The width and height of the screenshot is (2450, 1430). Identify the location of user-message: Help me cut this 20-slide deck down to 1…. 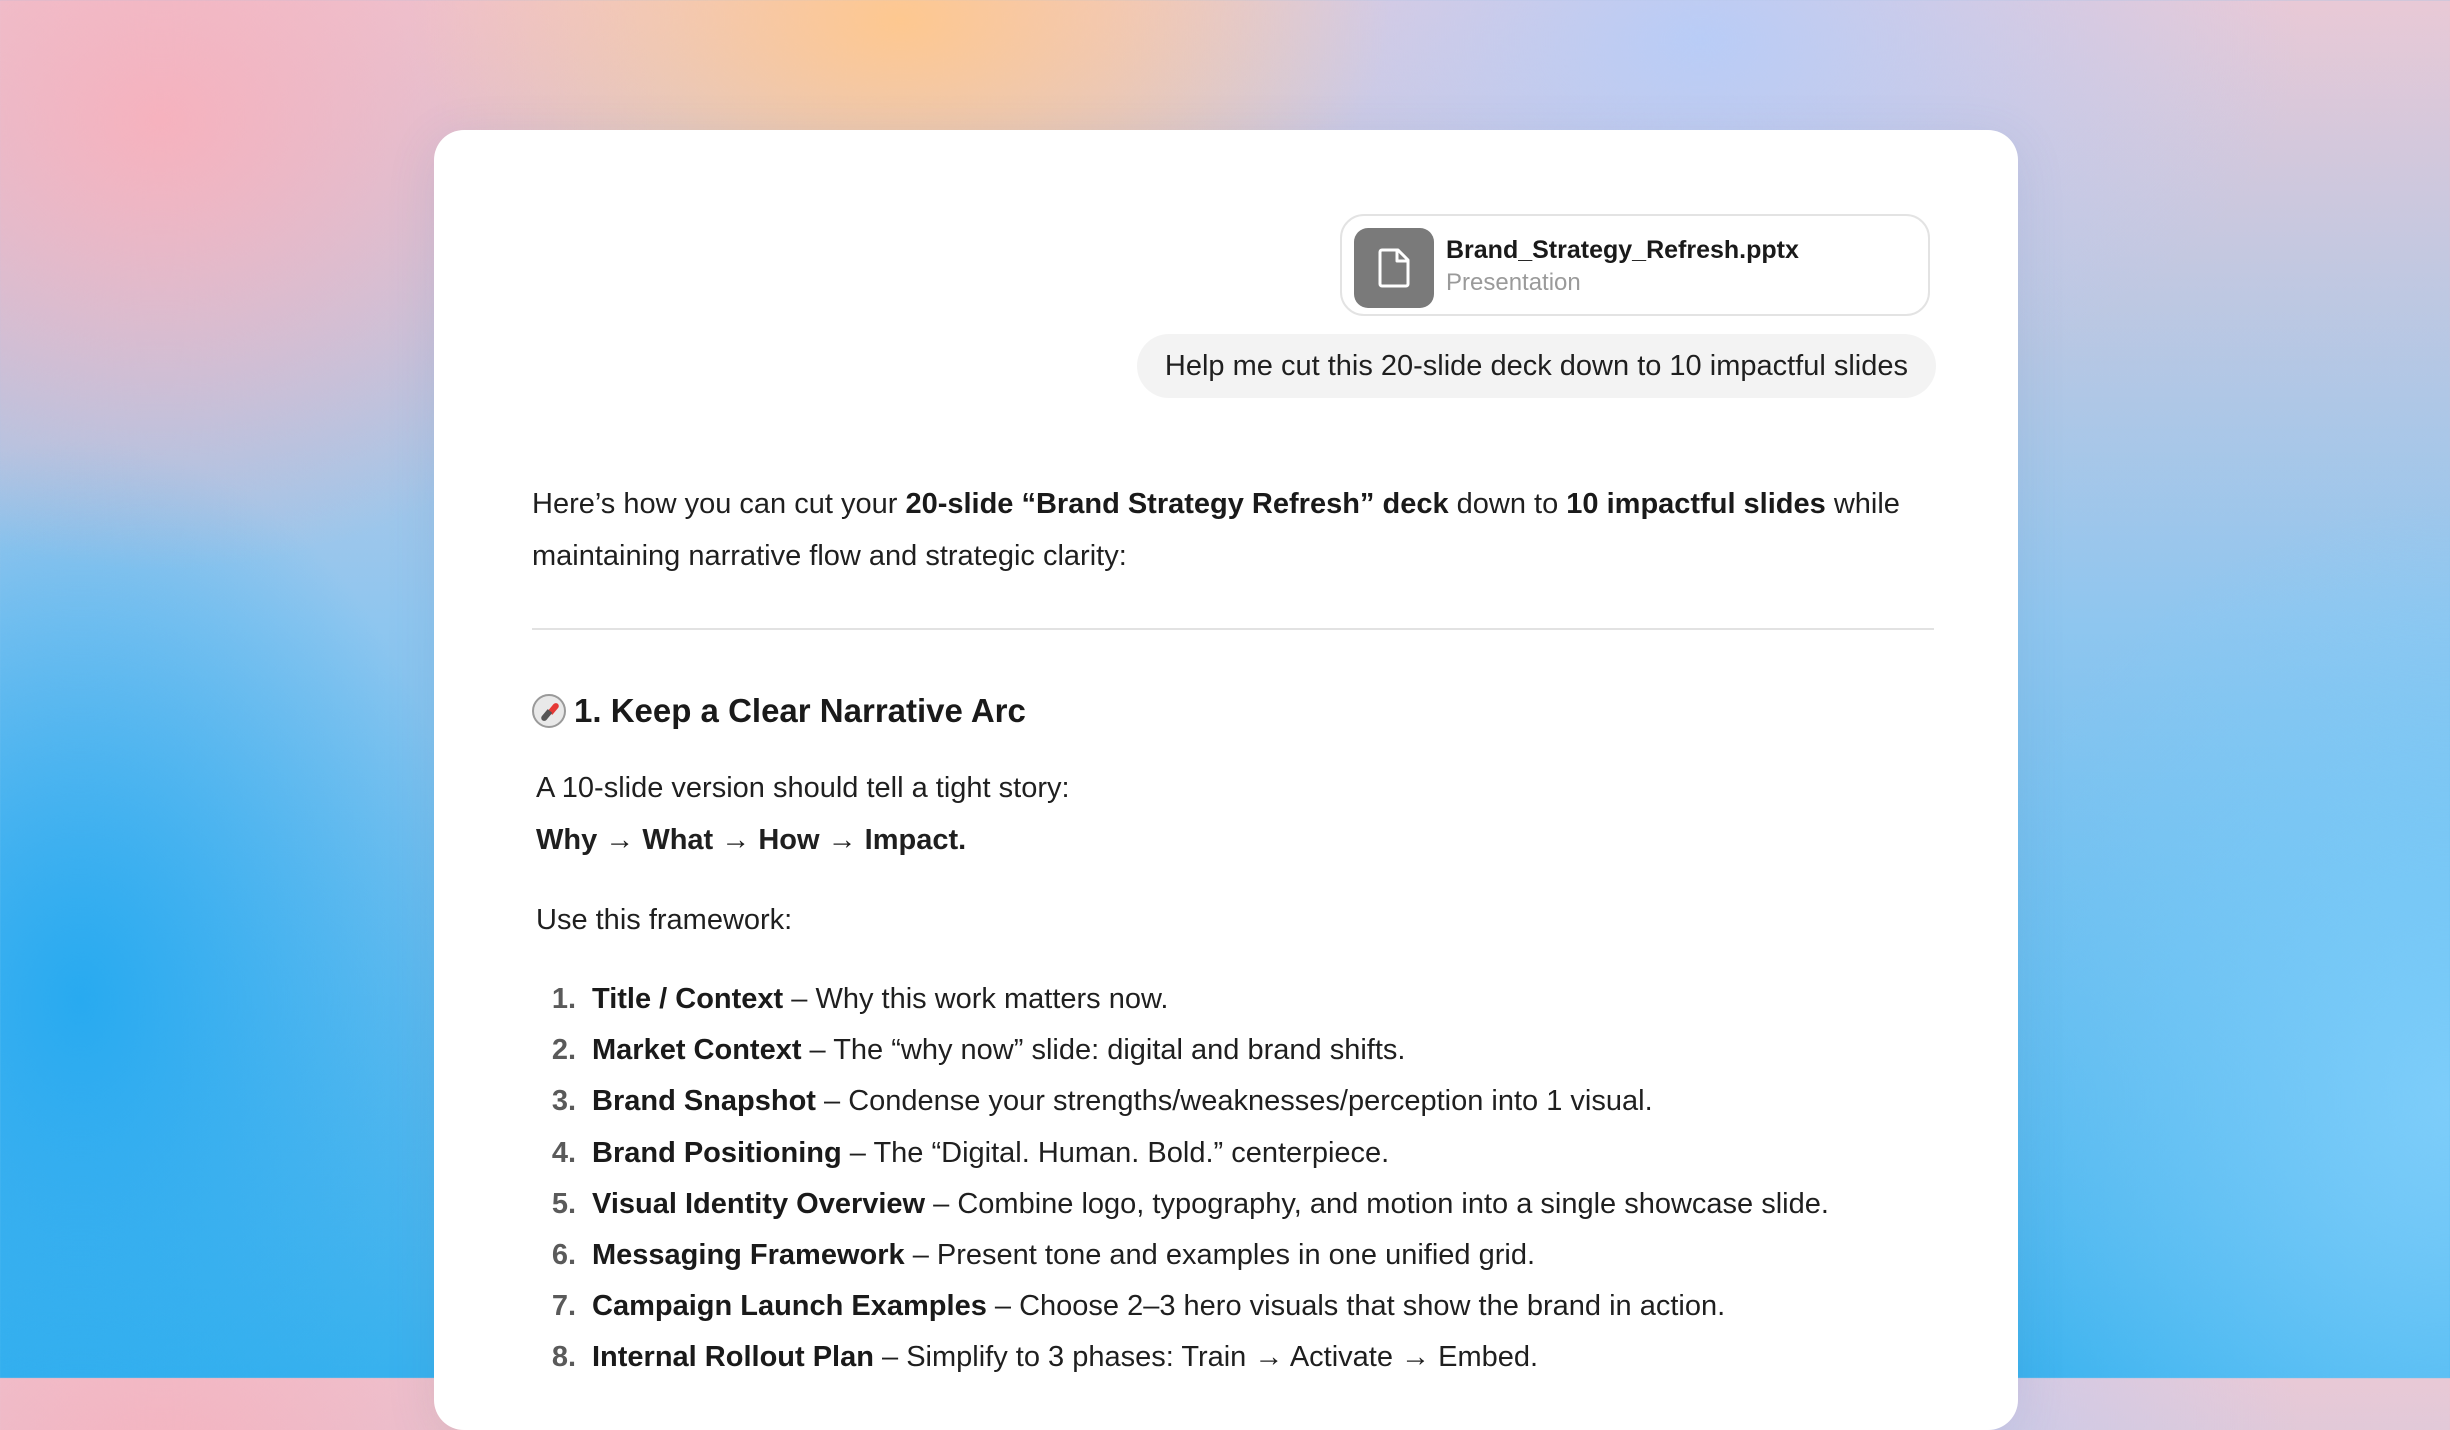
(1536, 366).